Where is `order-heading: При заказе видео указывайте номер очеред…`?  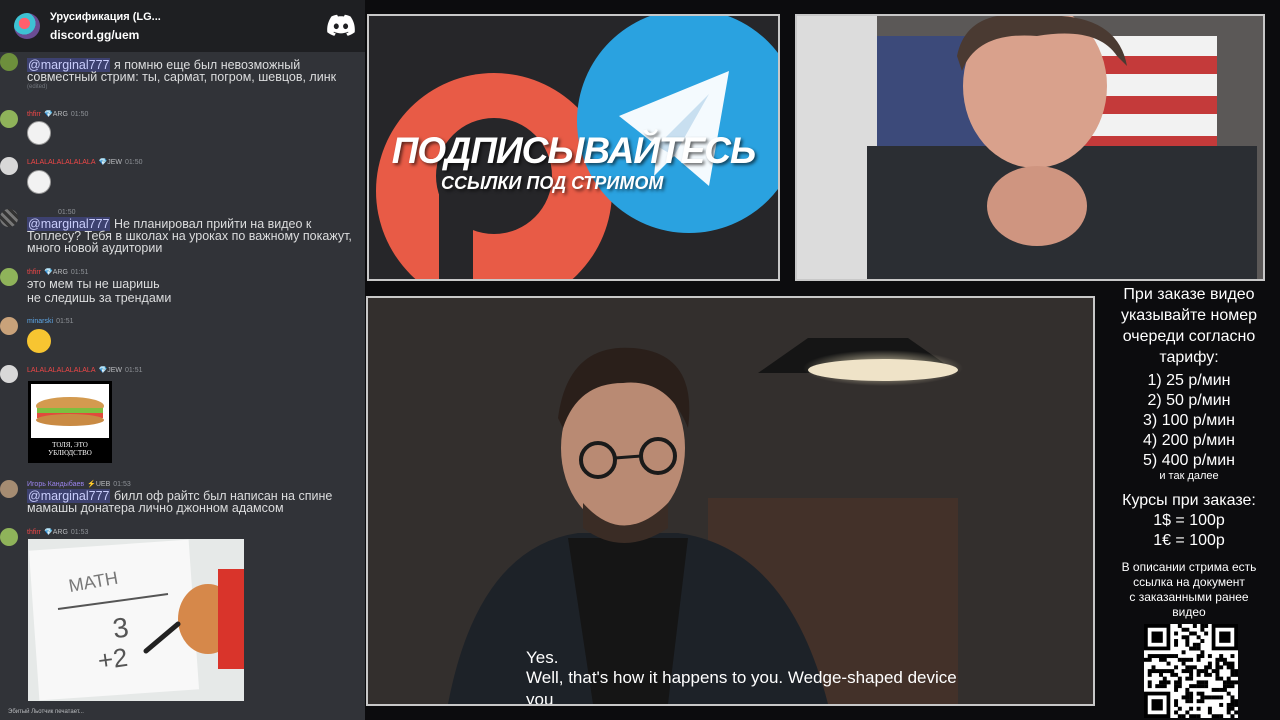 order-heading: При заказе видео указывайте номер очеред… is located at coordinates (1189, 326).